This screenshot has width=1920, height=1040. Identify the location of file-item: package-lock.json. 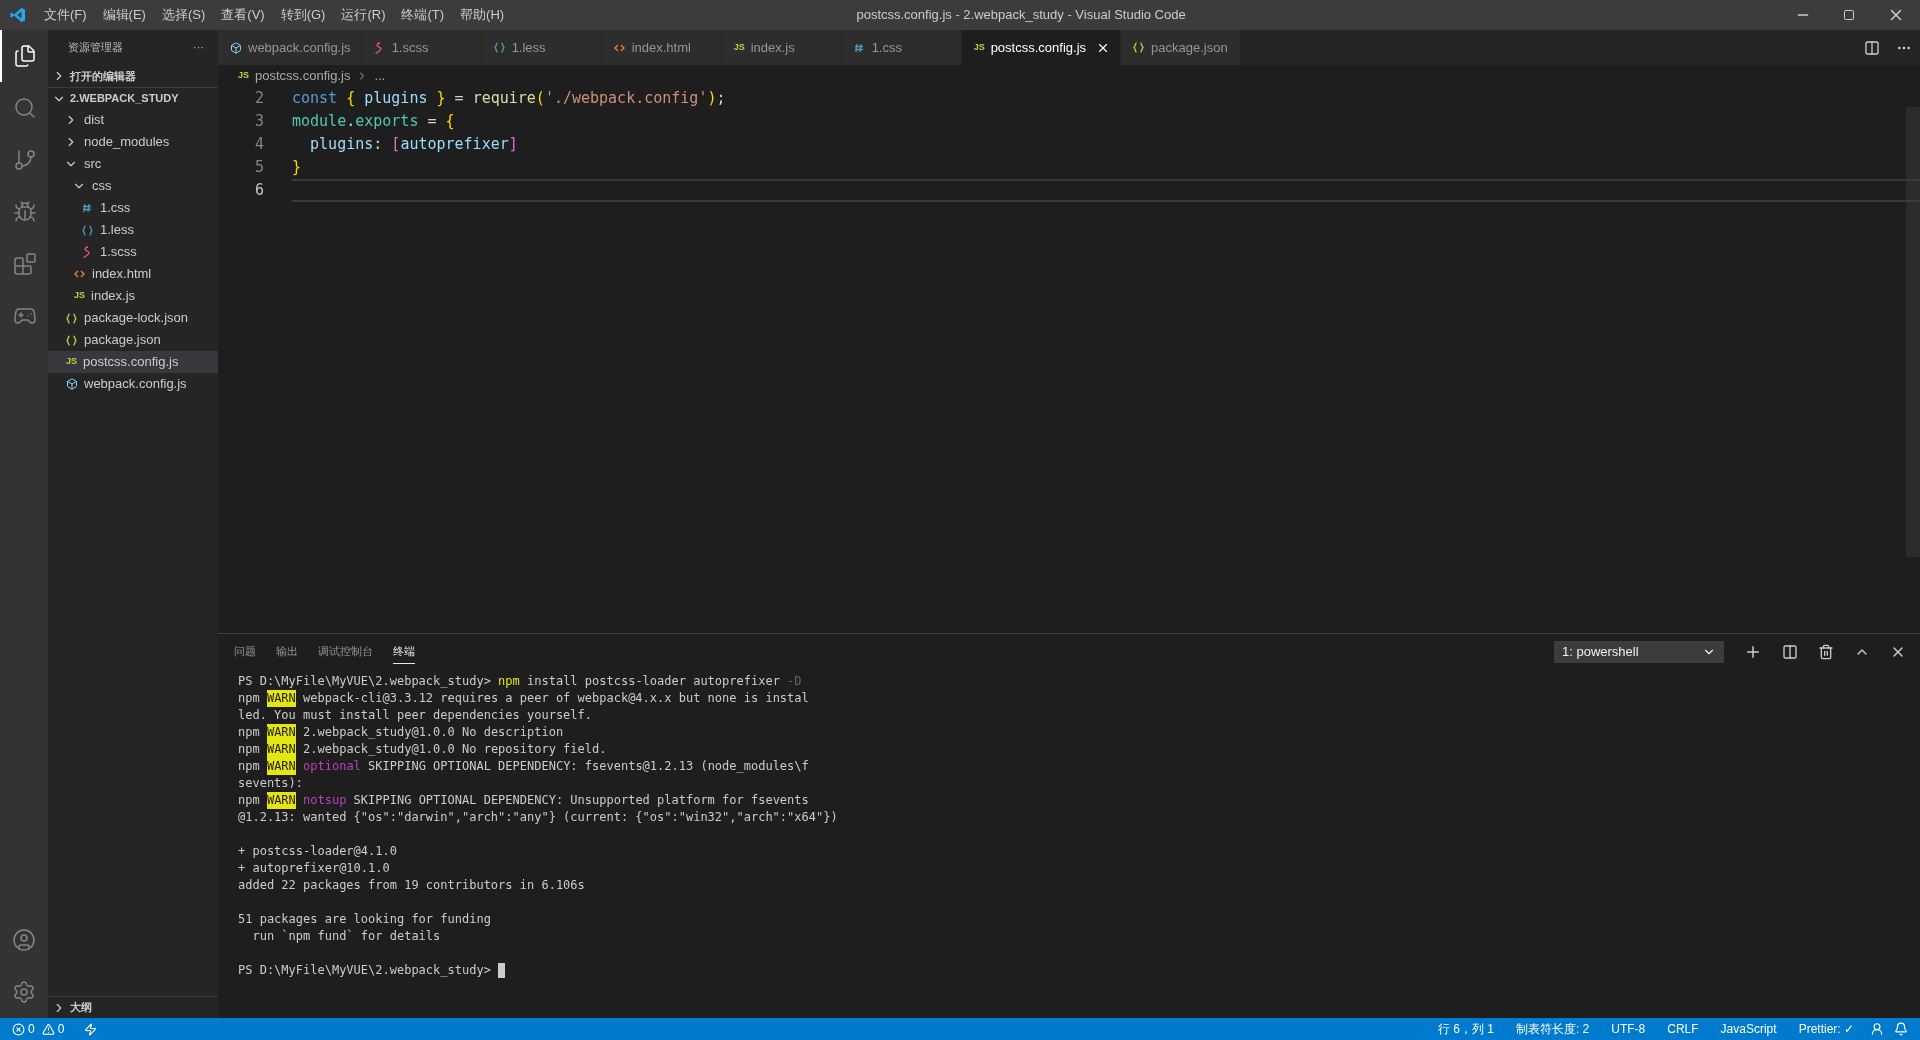
(133, 318).